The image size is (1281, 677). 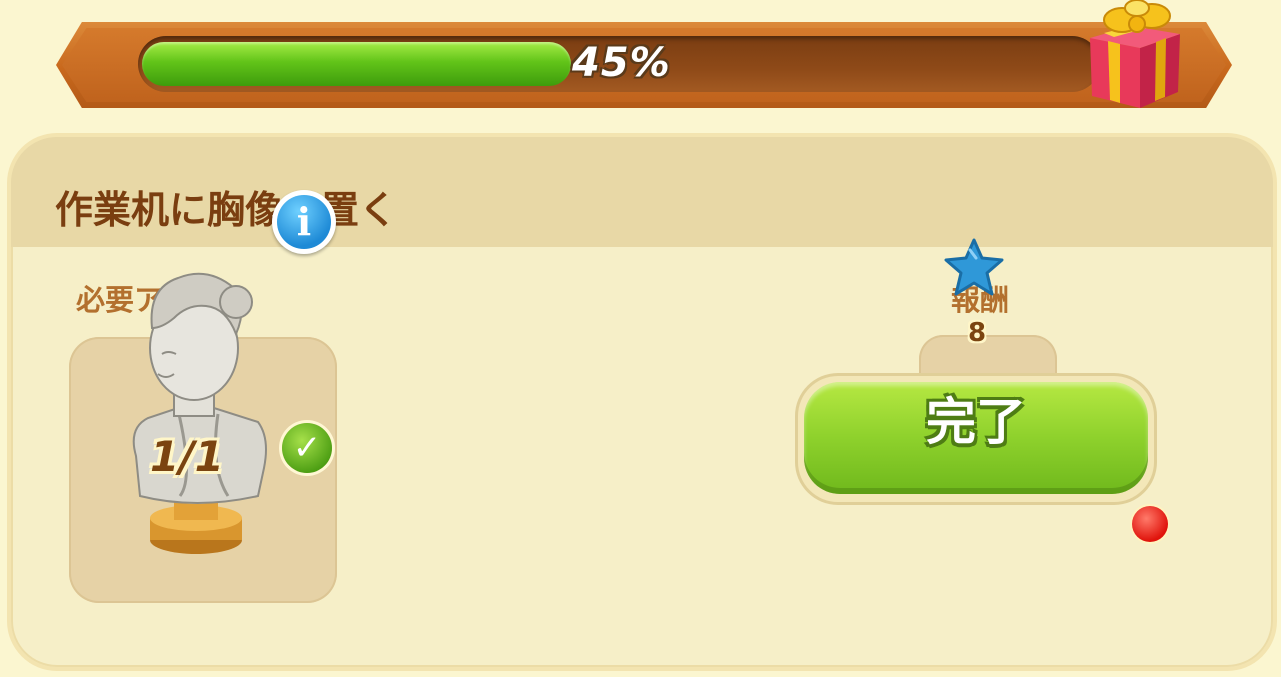 What do you see at coordinates (307, 448) in the screenshot?
I see `checkmark-icon: ✓` at bounding box center [307, 448].